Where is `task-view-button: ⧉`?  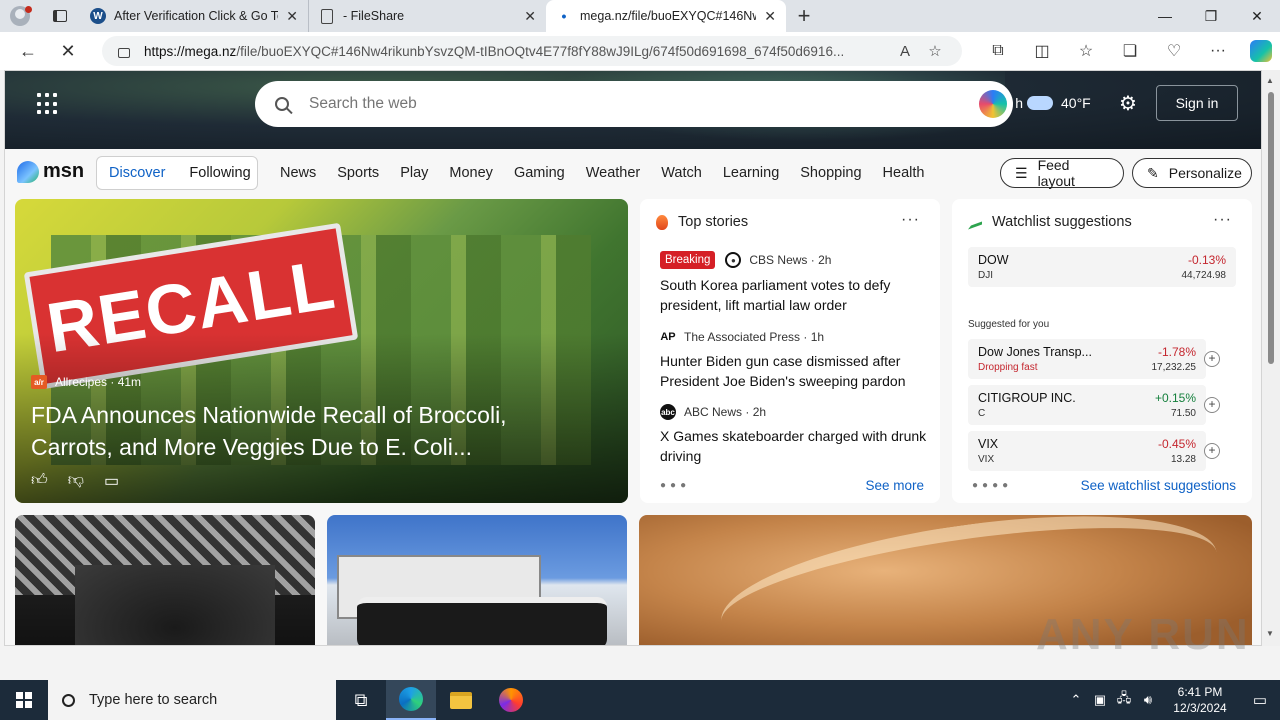
task-view-button: ⧉ is located at coordinates (361, 700).